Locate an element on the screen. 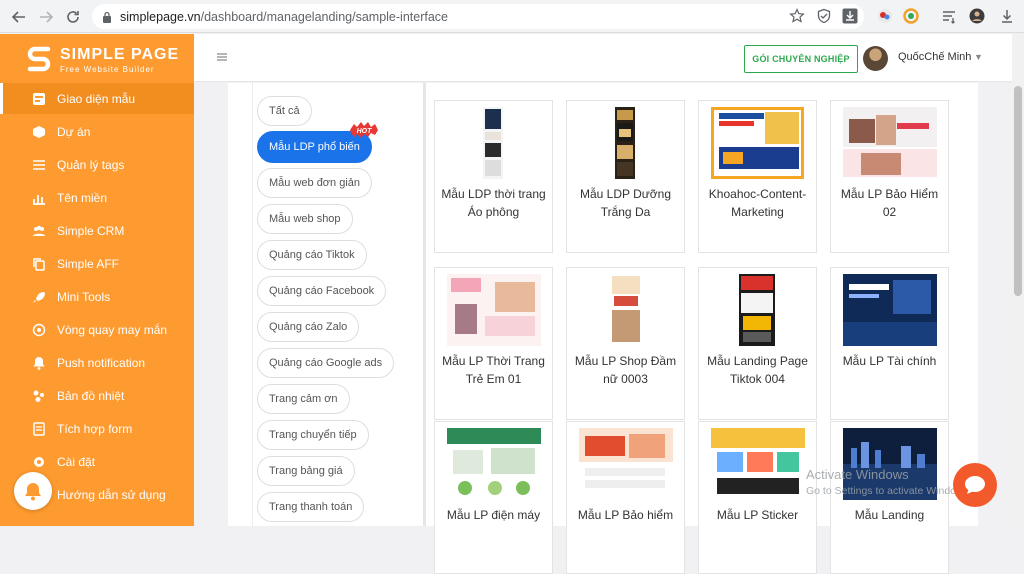 The height and width of the screenshot is (574, 1024). sidebar-item-label: Mini Tools is located at coordinates (84, 296).